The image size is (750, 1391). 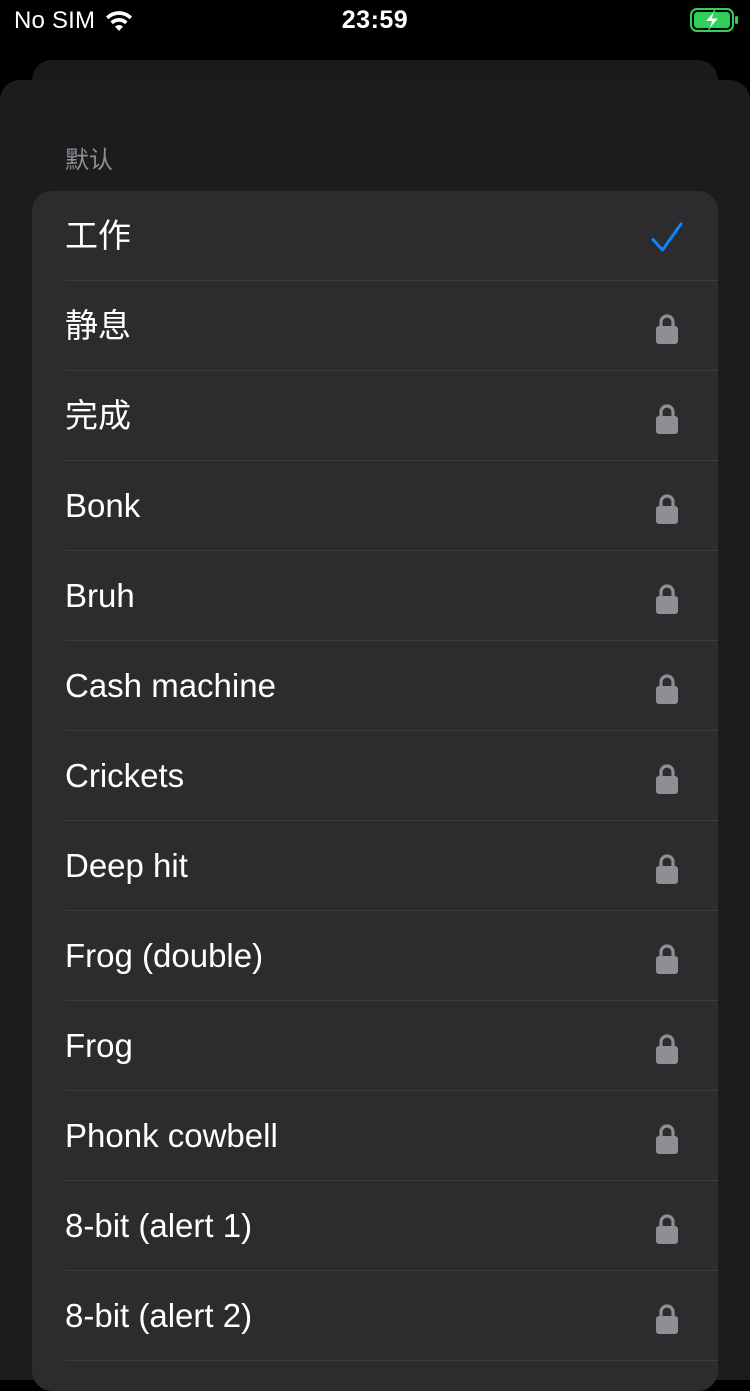 What do you see at coordinates (159, 1315) in the screenshot?
I see `sound-option-label: 8-bit (alert 2)` at bounding box center [159, 1315].